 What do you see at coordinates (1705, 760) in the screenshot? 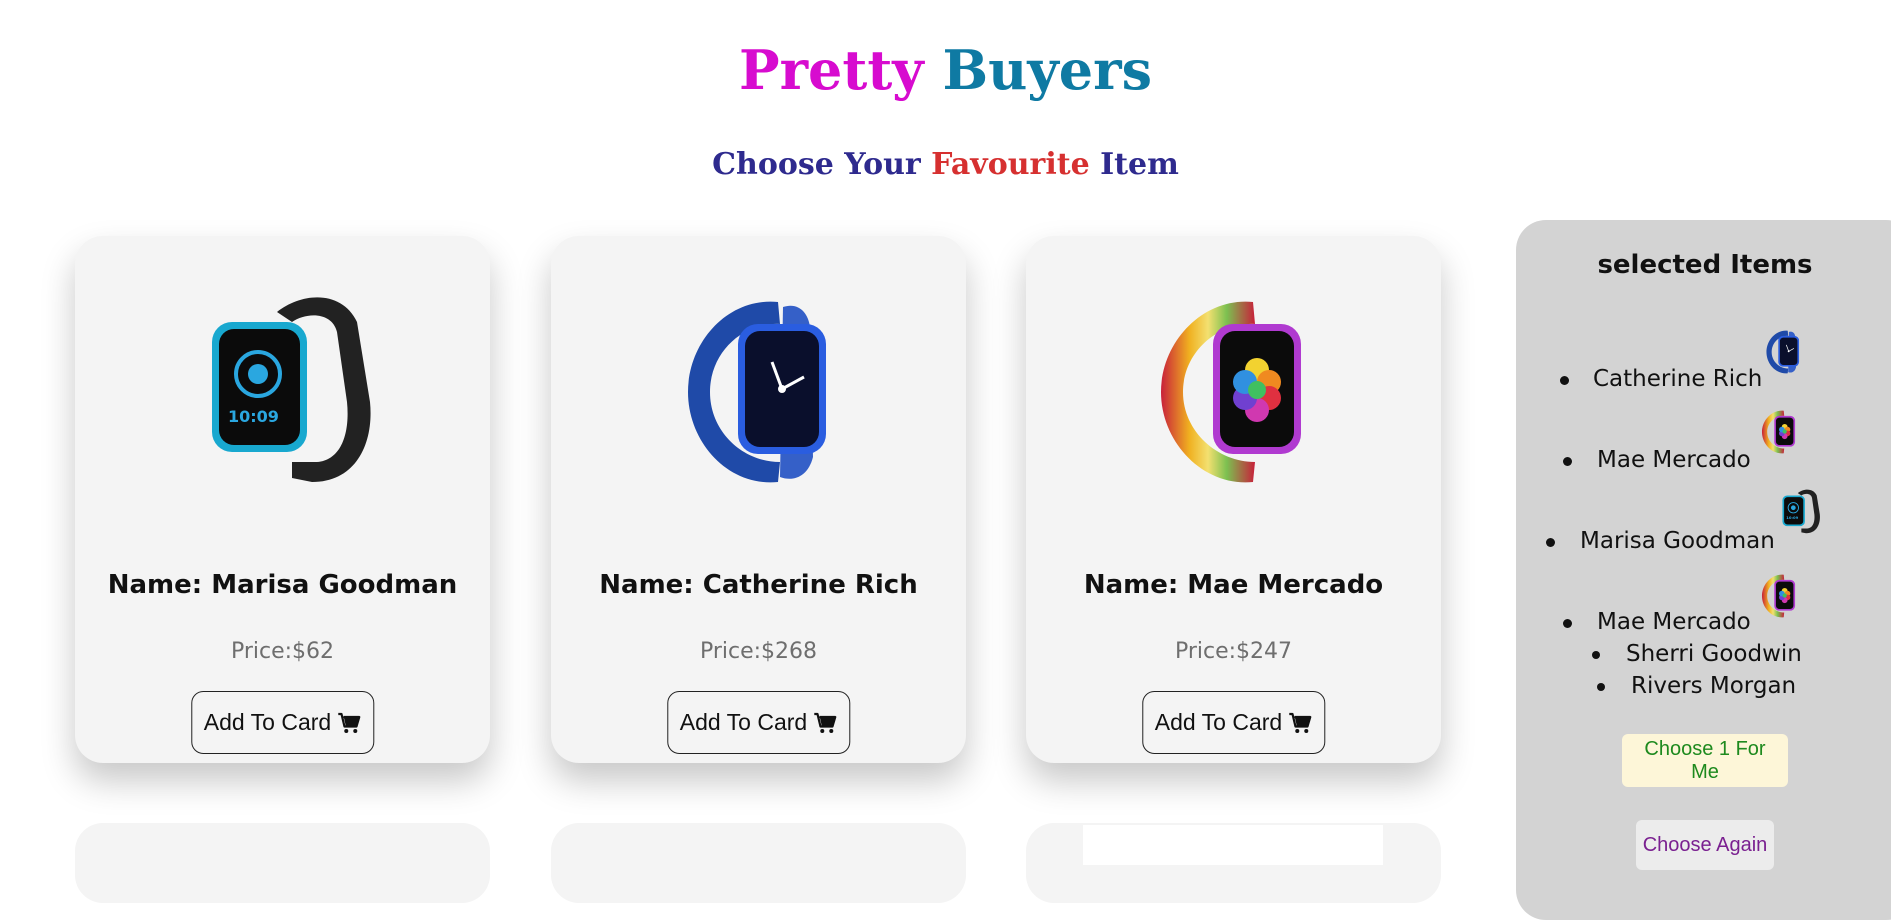
I see `choose-one-for-me-button: Choose 1 For Me` at bounding box center [1705, 760].